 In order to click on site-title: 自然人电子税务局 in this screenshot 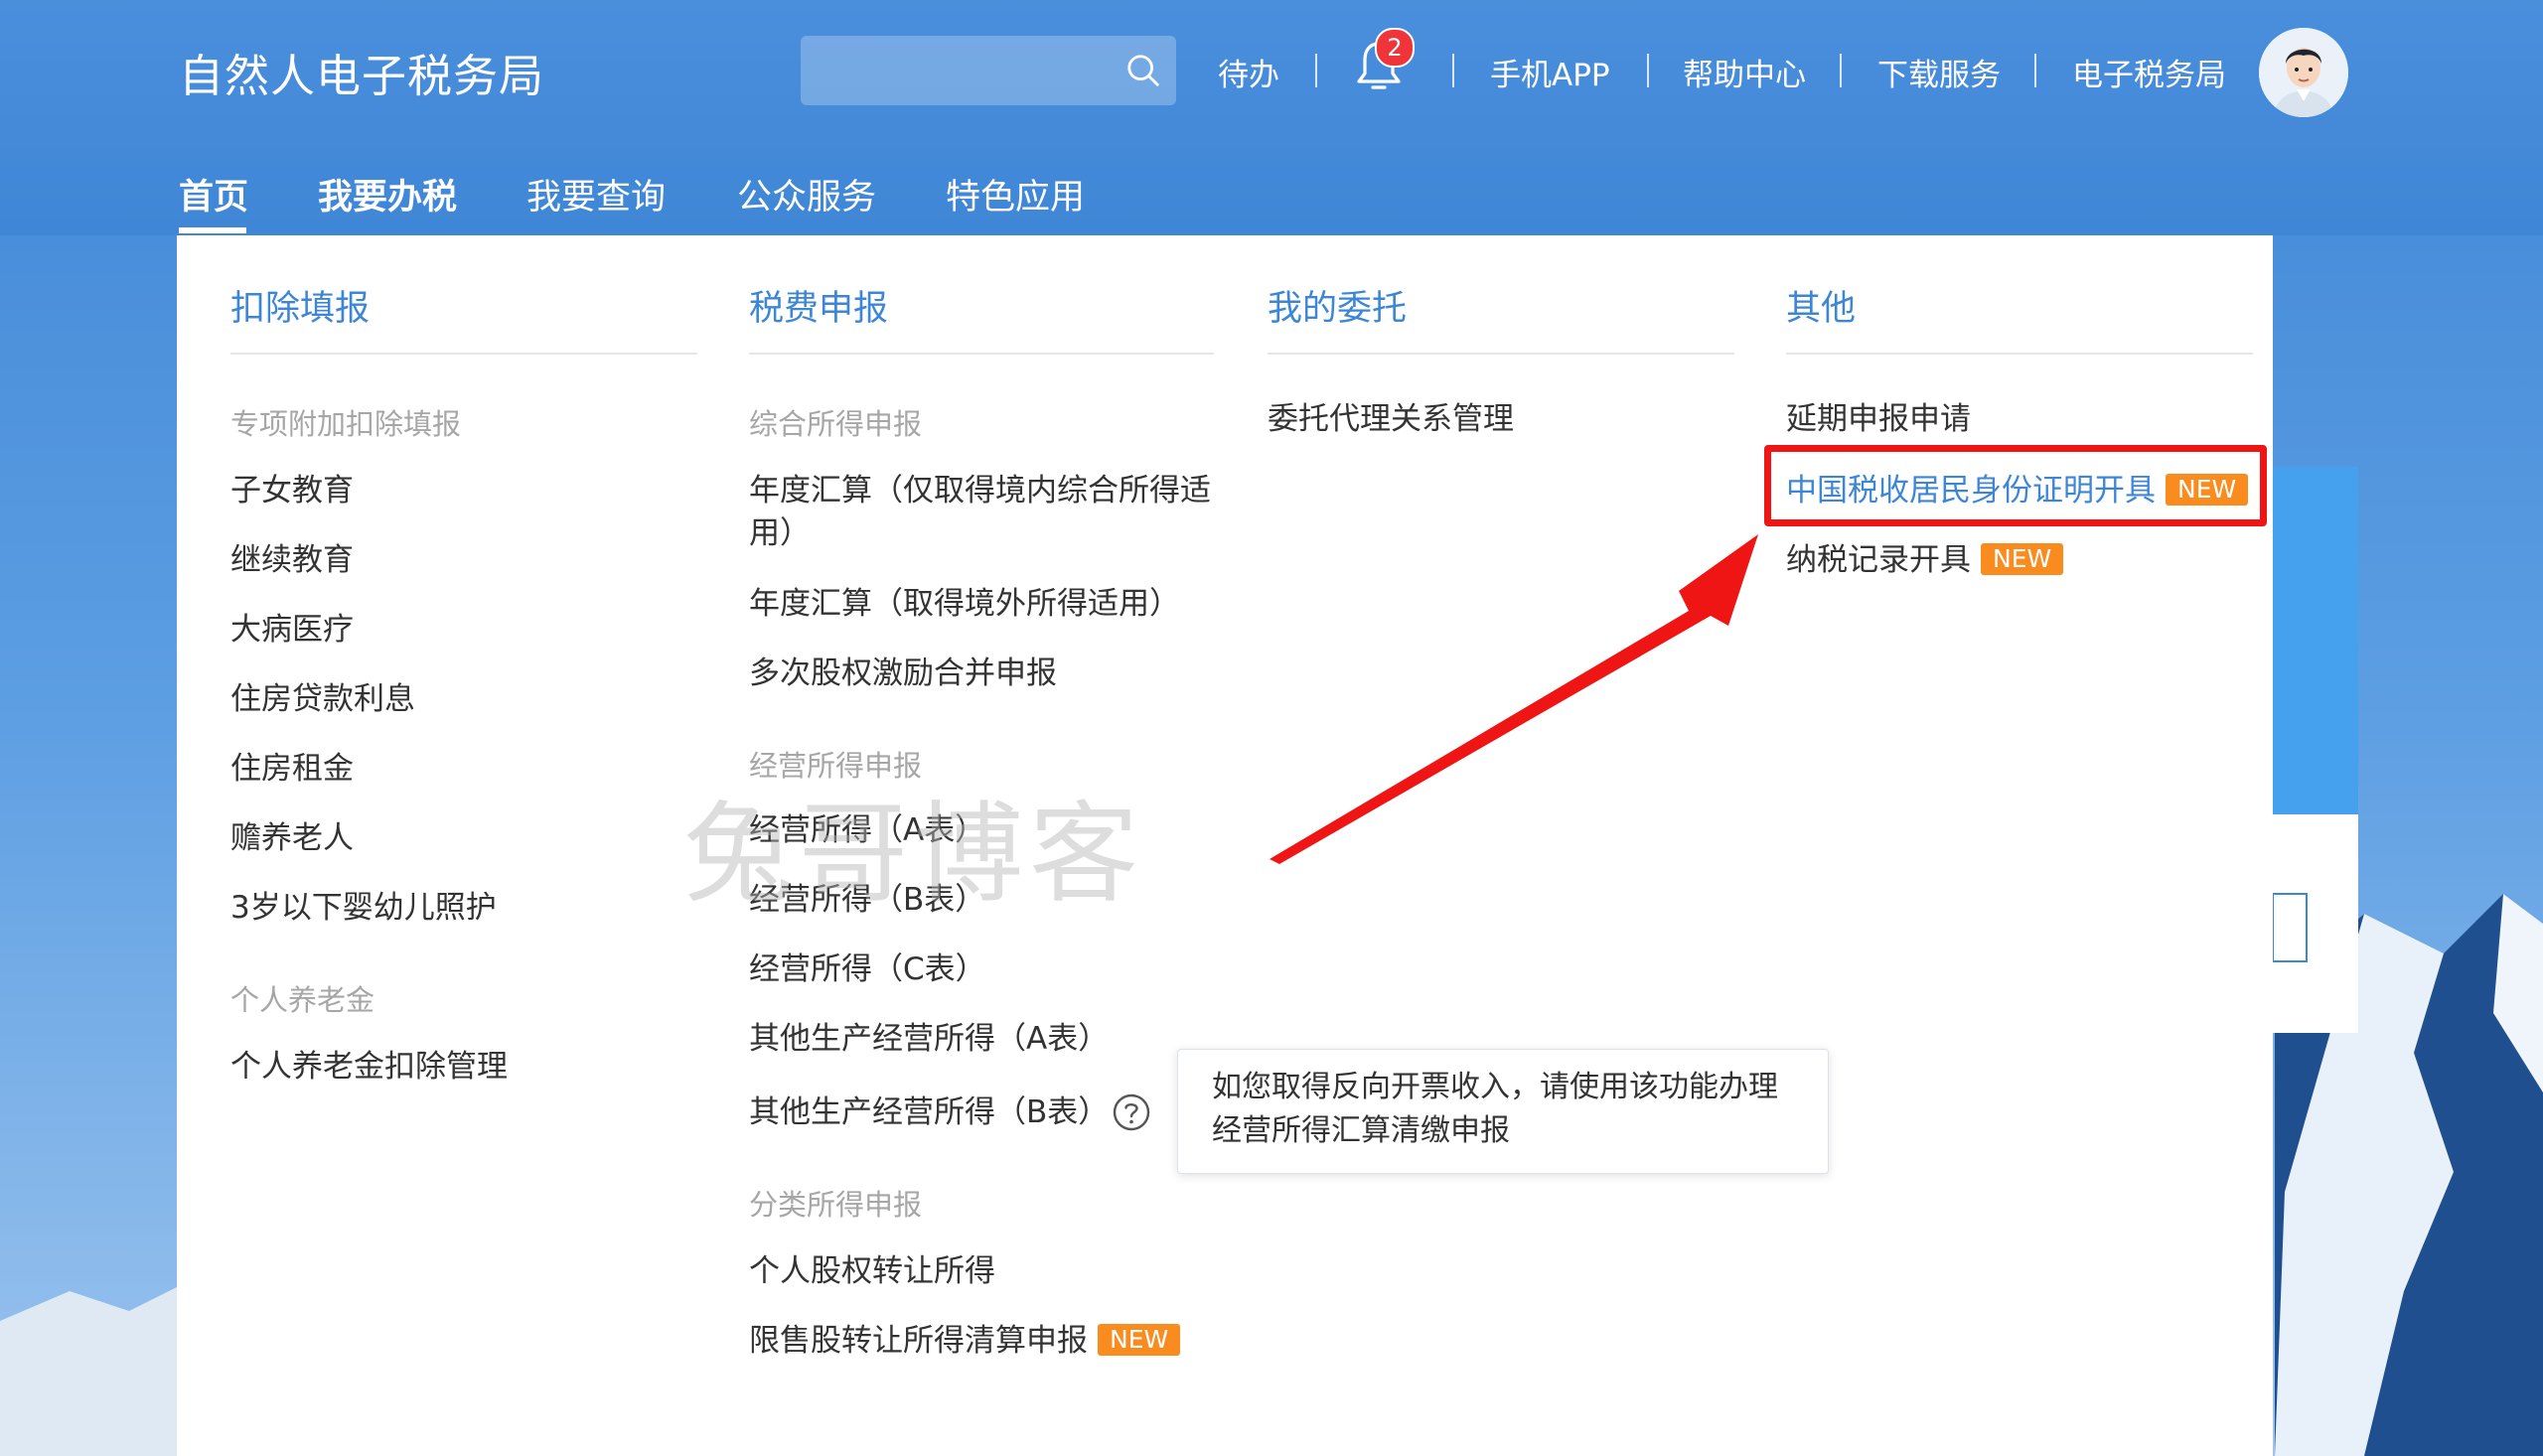, I will do `click(361, 72)`.